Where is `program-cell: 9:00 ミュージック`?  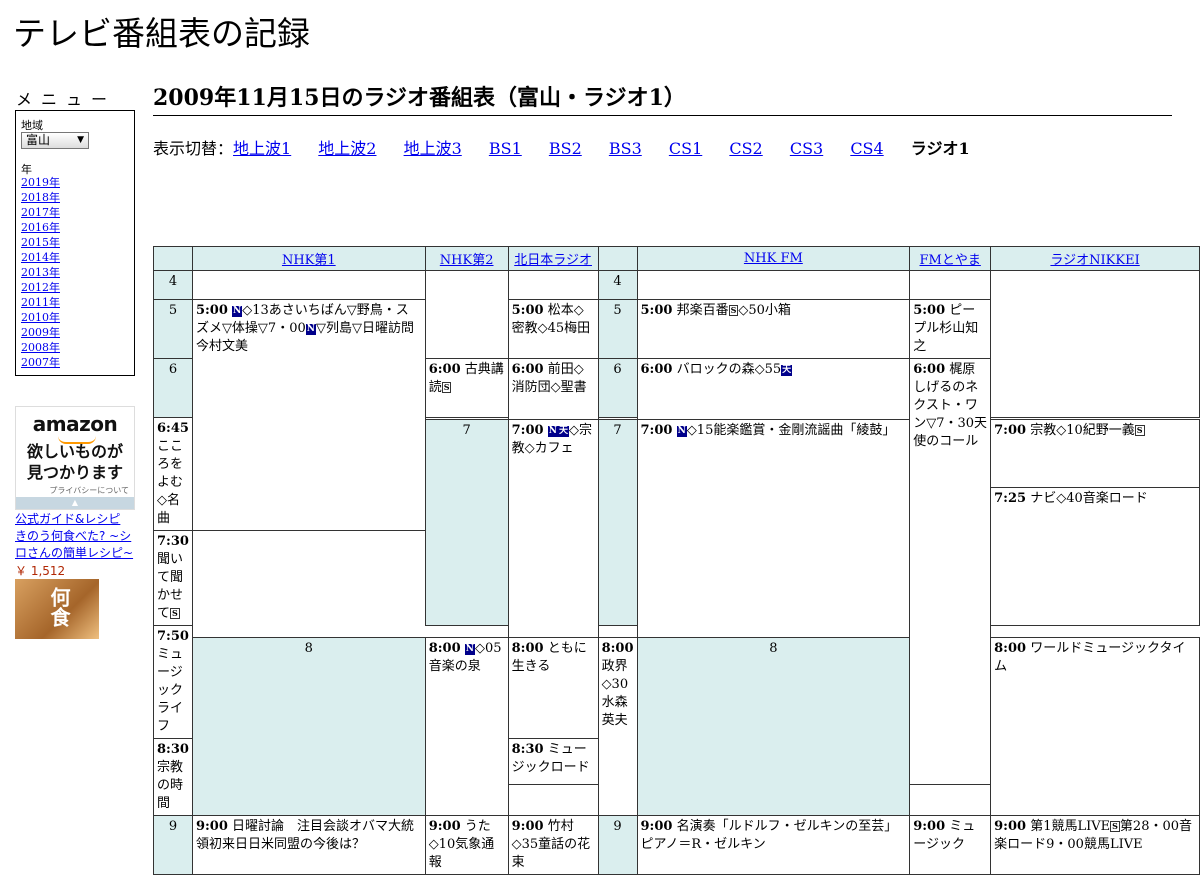 program-cell: 9:00 ミュージック is located at coordinates (950, 845).